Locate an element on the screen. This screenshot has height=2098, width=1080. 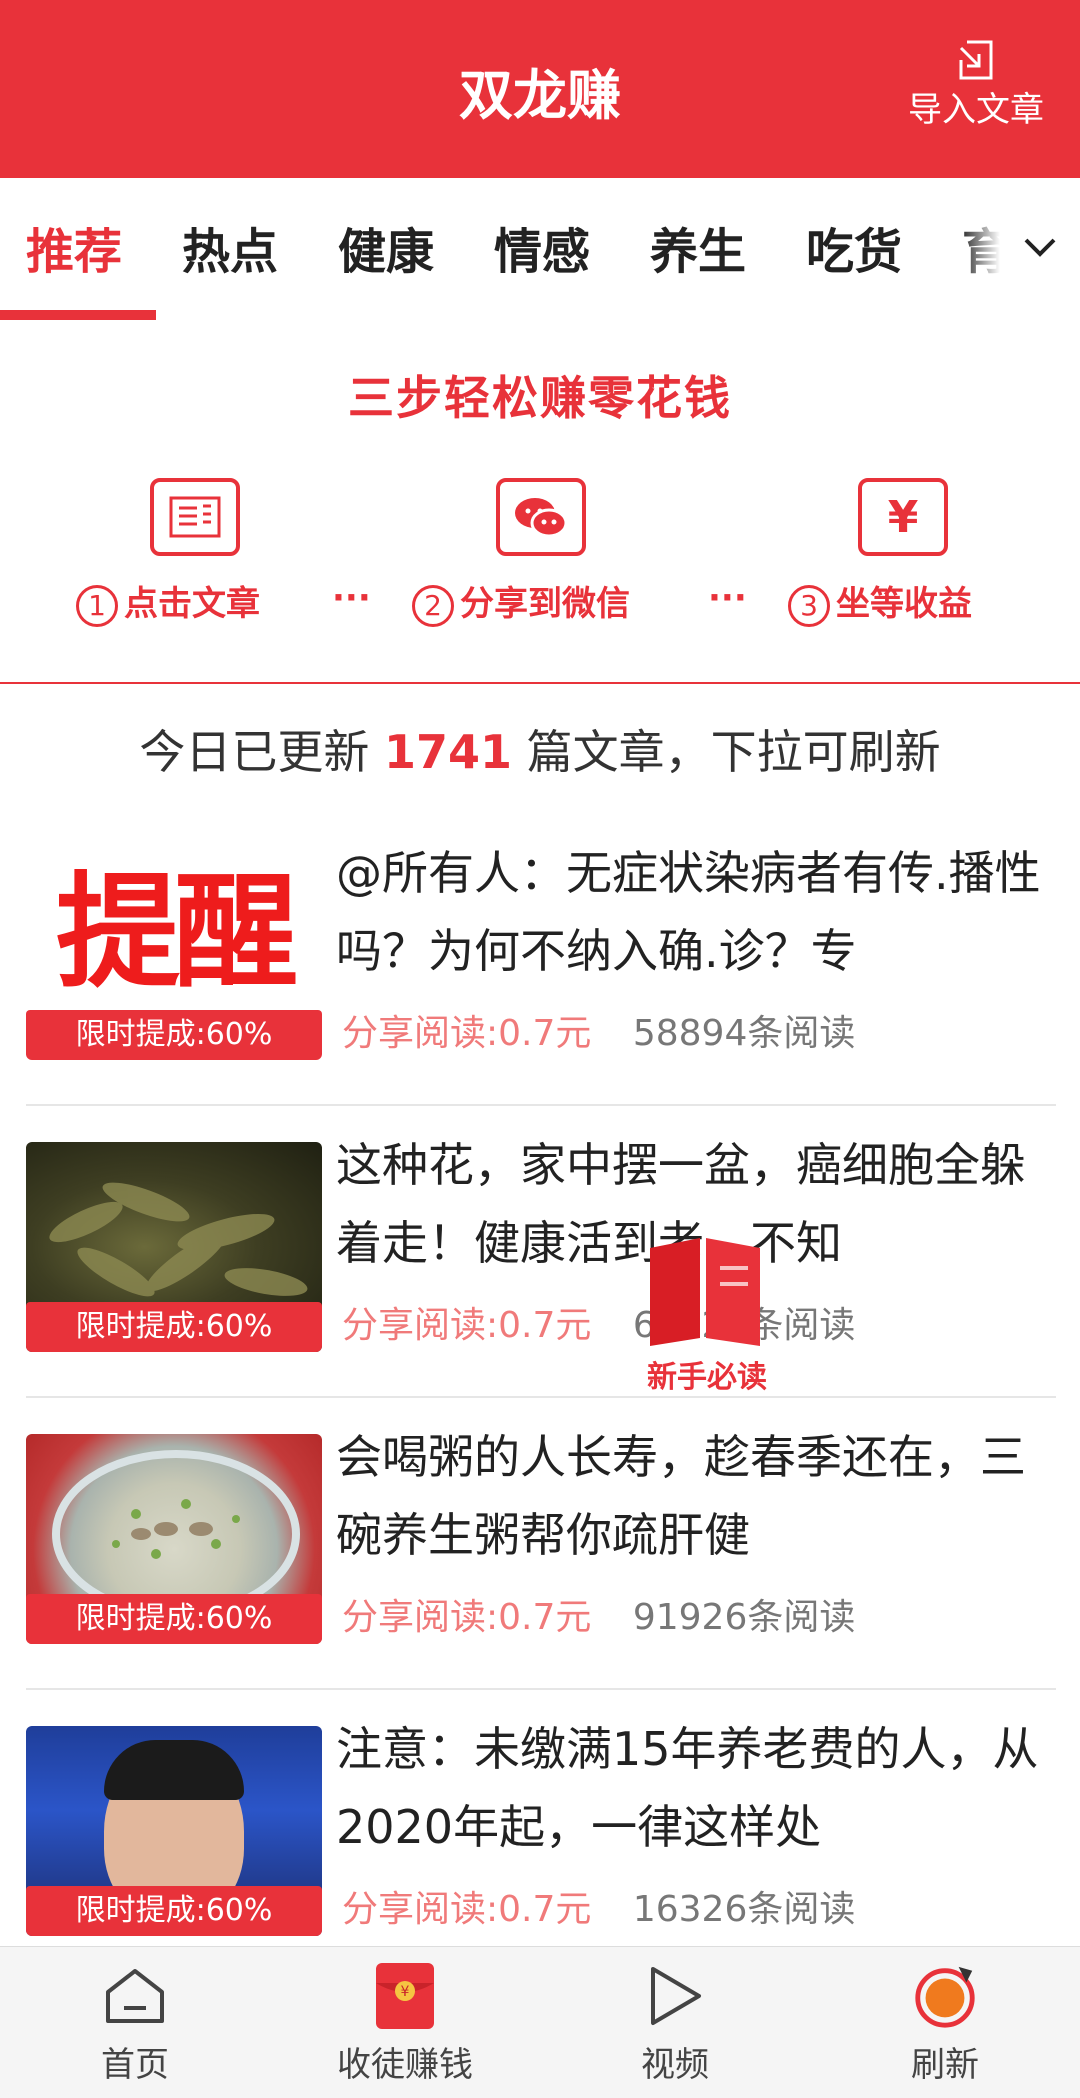
newbie-guide-button: 新手必读 is located at coordinates (707, 1313).